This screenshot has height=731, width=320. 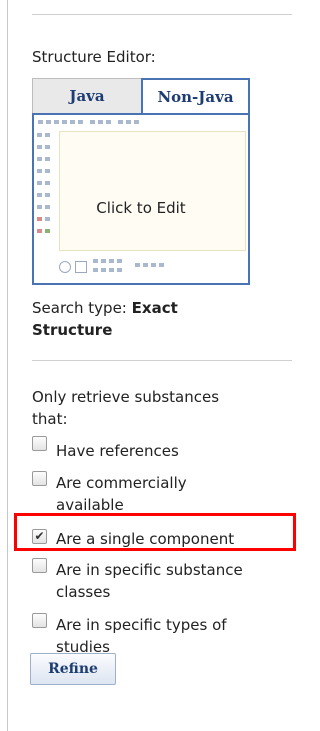 I want to click on editor-tabs: Java Non-Java, so click(x=141, y=96).